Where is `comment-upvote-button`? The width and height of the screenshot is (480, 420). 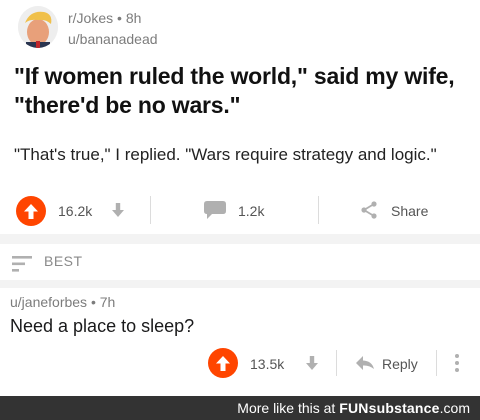
comment-upvote-button is located at coordinates (223, 363).